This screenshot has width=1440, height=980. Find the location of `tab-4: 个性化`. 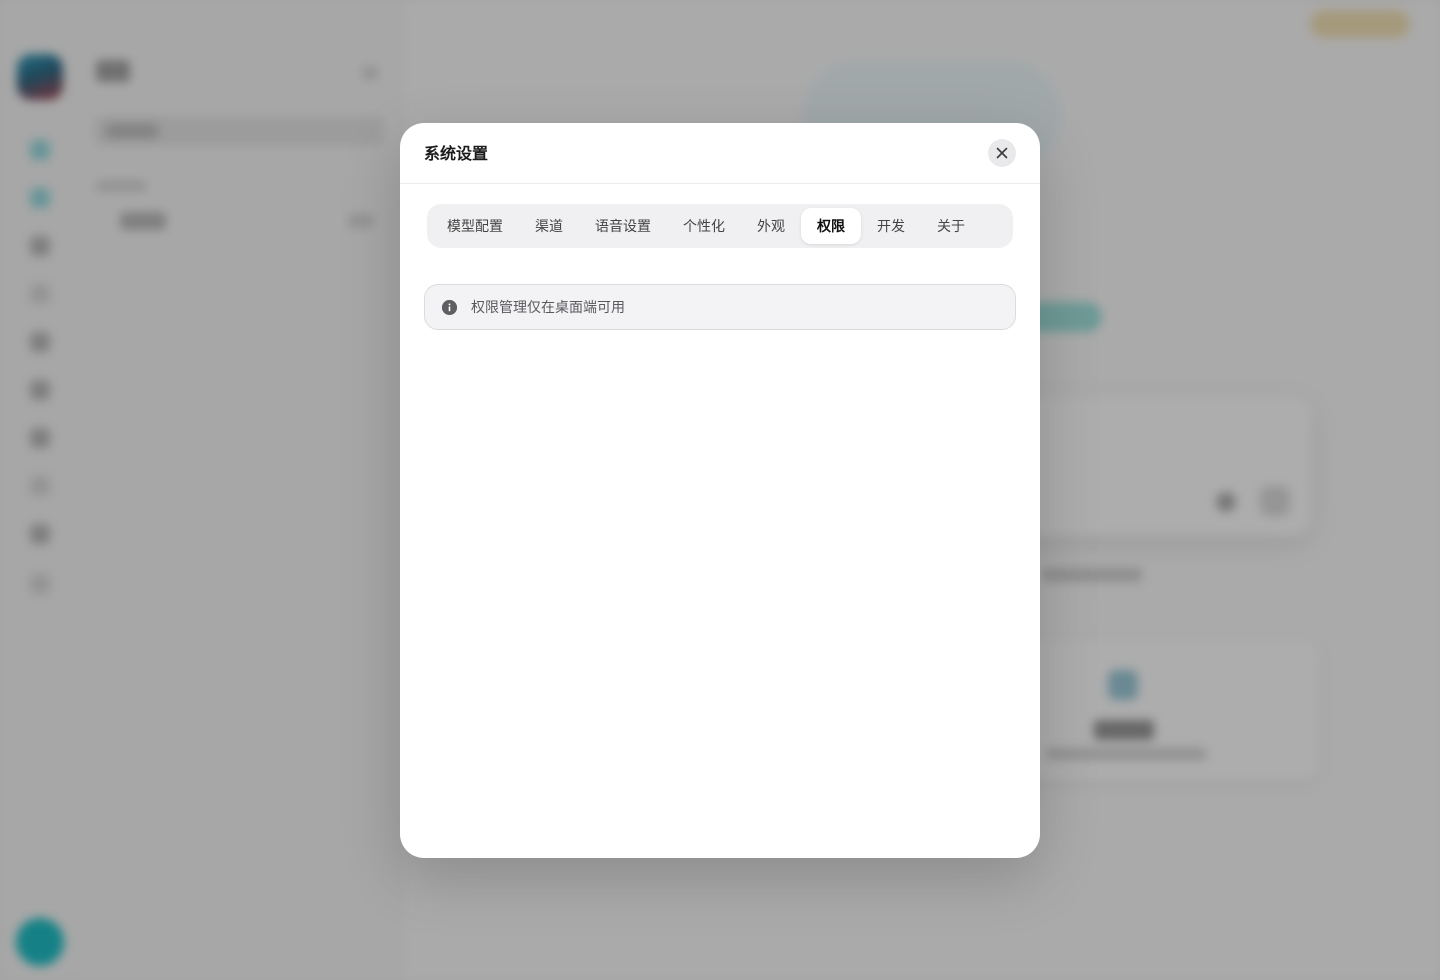

tab-4: 个性化 is located at coordinates (704, 226).